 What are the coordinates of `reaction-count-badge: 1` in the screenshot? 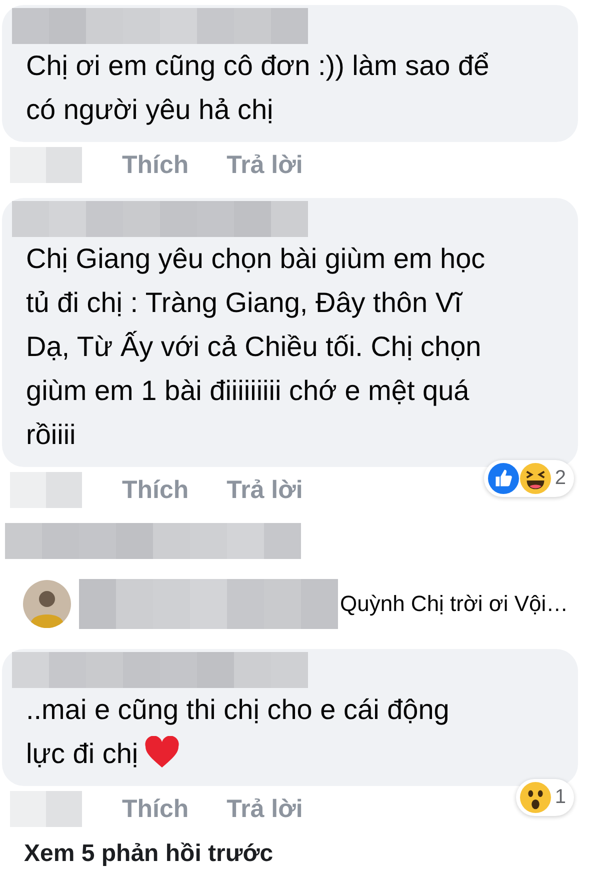 It's located at (545, 797).